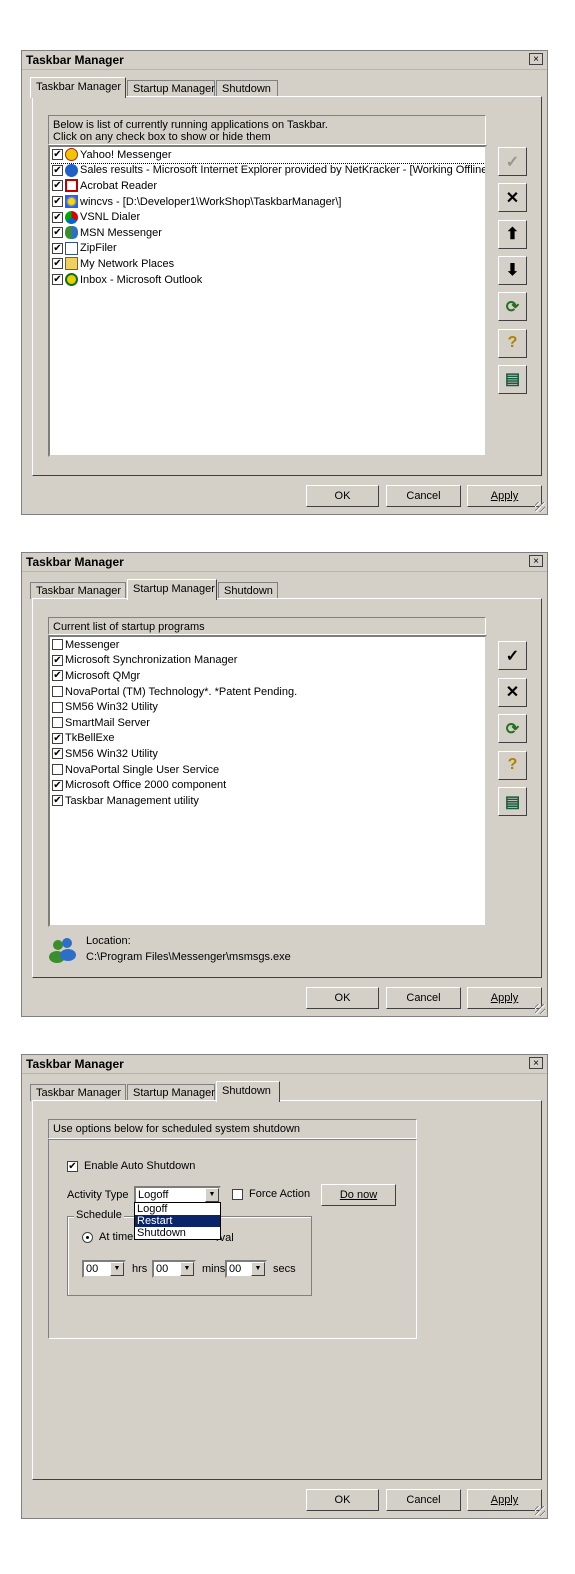  I want to click on startup-program-item: SmartMail Server, so click(267, 723).